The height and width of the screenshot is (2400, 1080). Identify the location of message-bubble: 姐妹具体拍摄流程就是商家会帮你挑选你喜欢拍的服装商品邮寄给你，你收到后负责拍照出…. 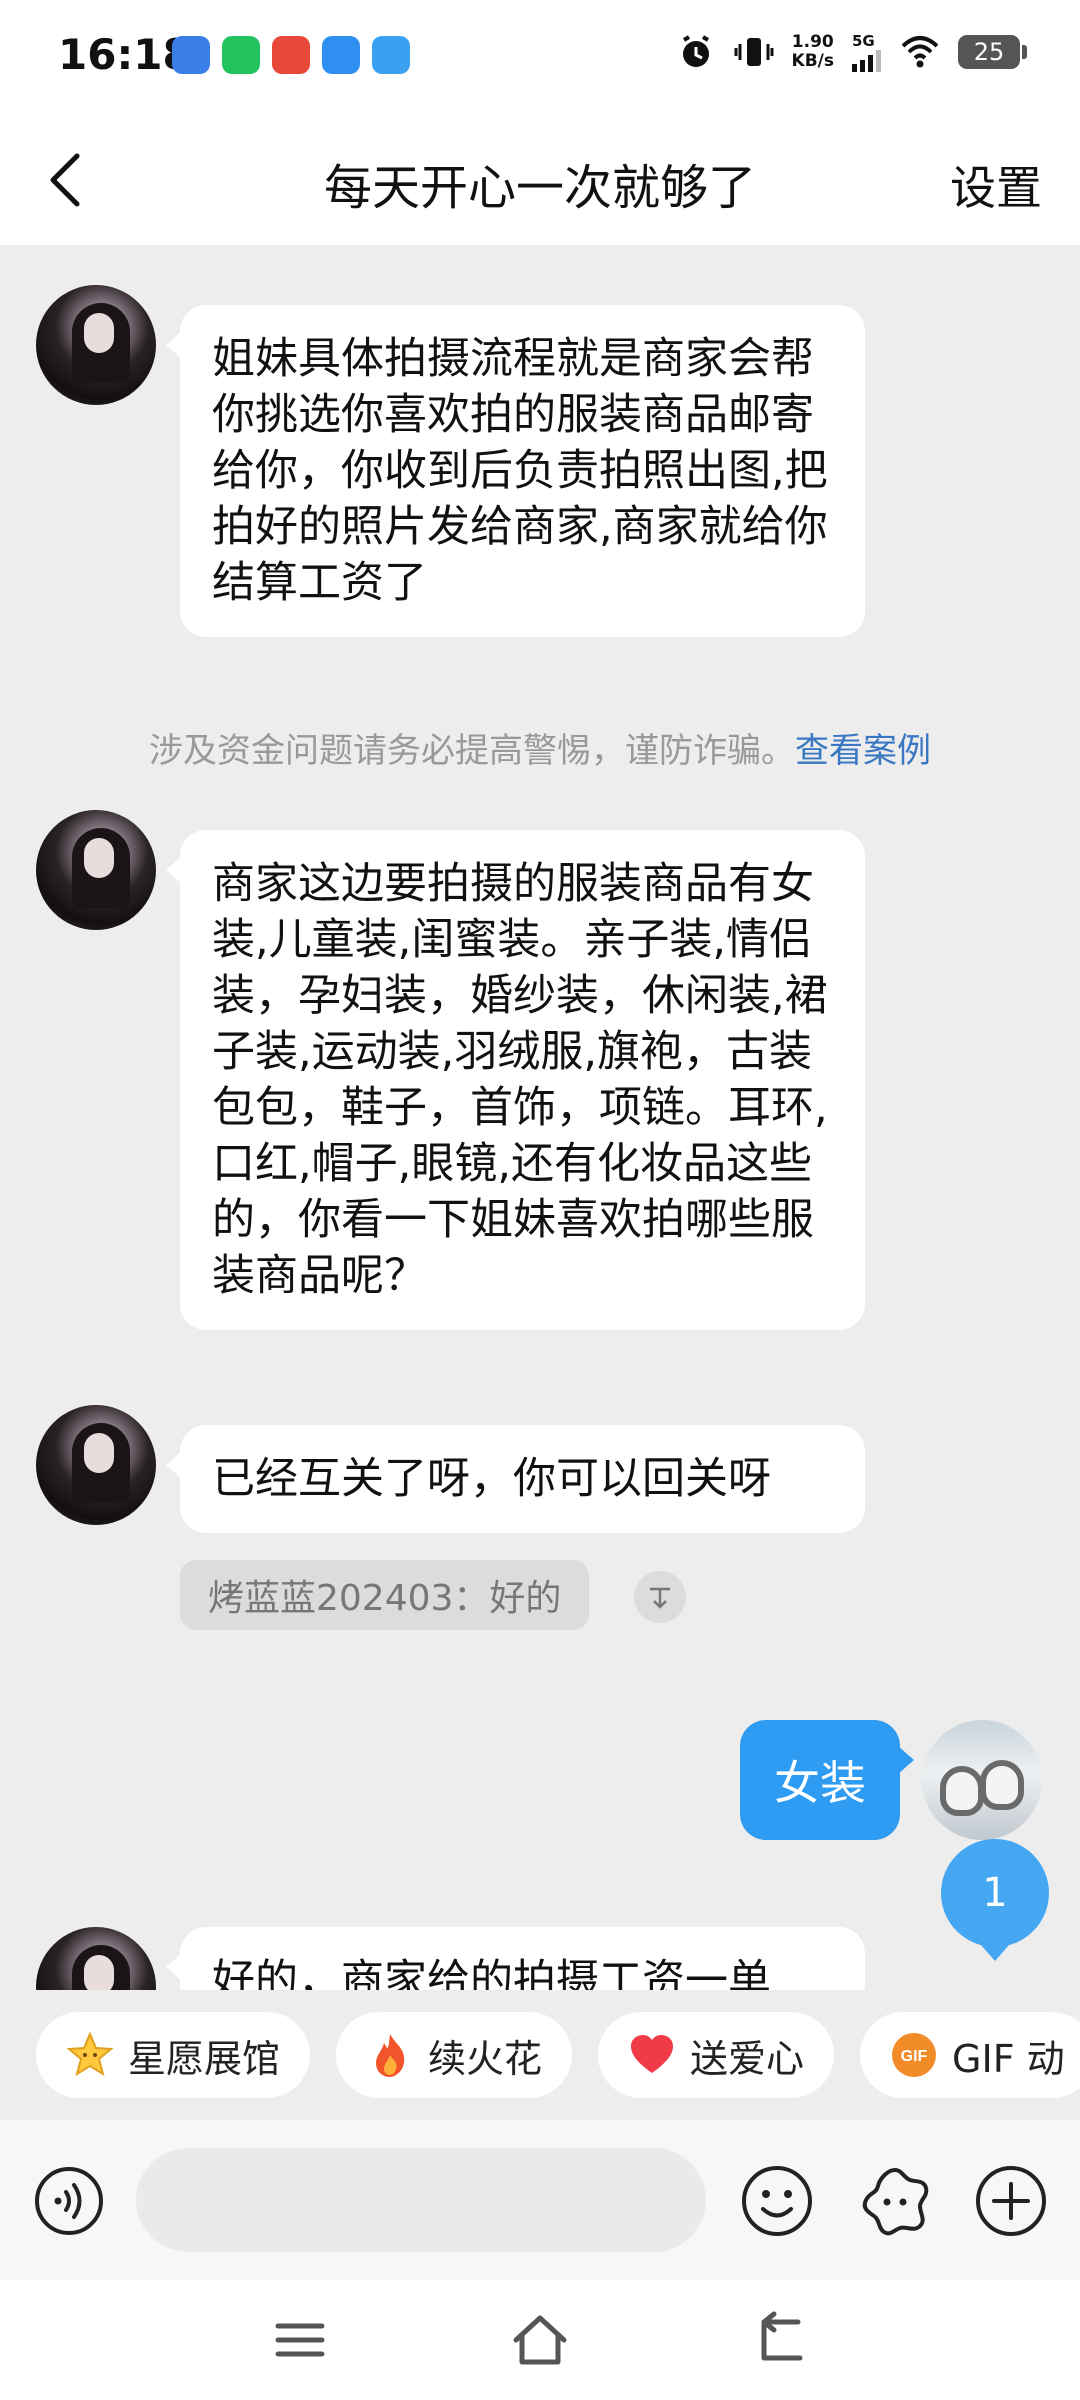
(515, 471).